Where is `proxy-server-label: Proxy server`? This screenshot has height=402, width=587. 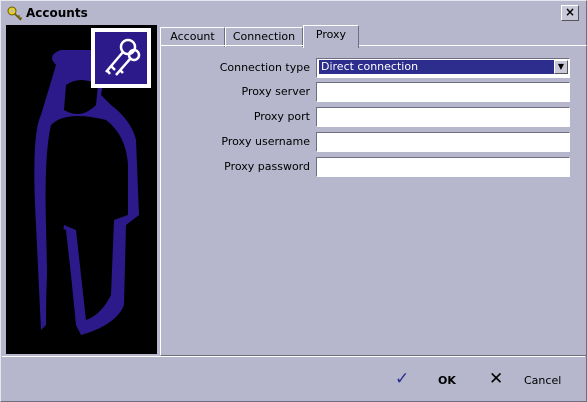
proxy-server-label: Proxy server is located at coordinates (275, 91).